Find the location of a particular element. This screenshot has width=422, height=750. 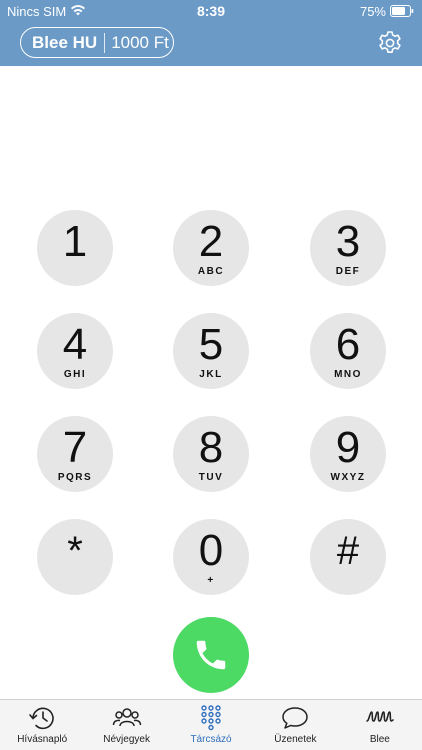

key-5: 5 JKL is located at coordinates (211, 351).